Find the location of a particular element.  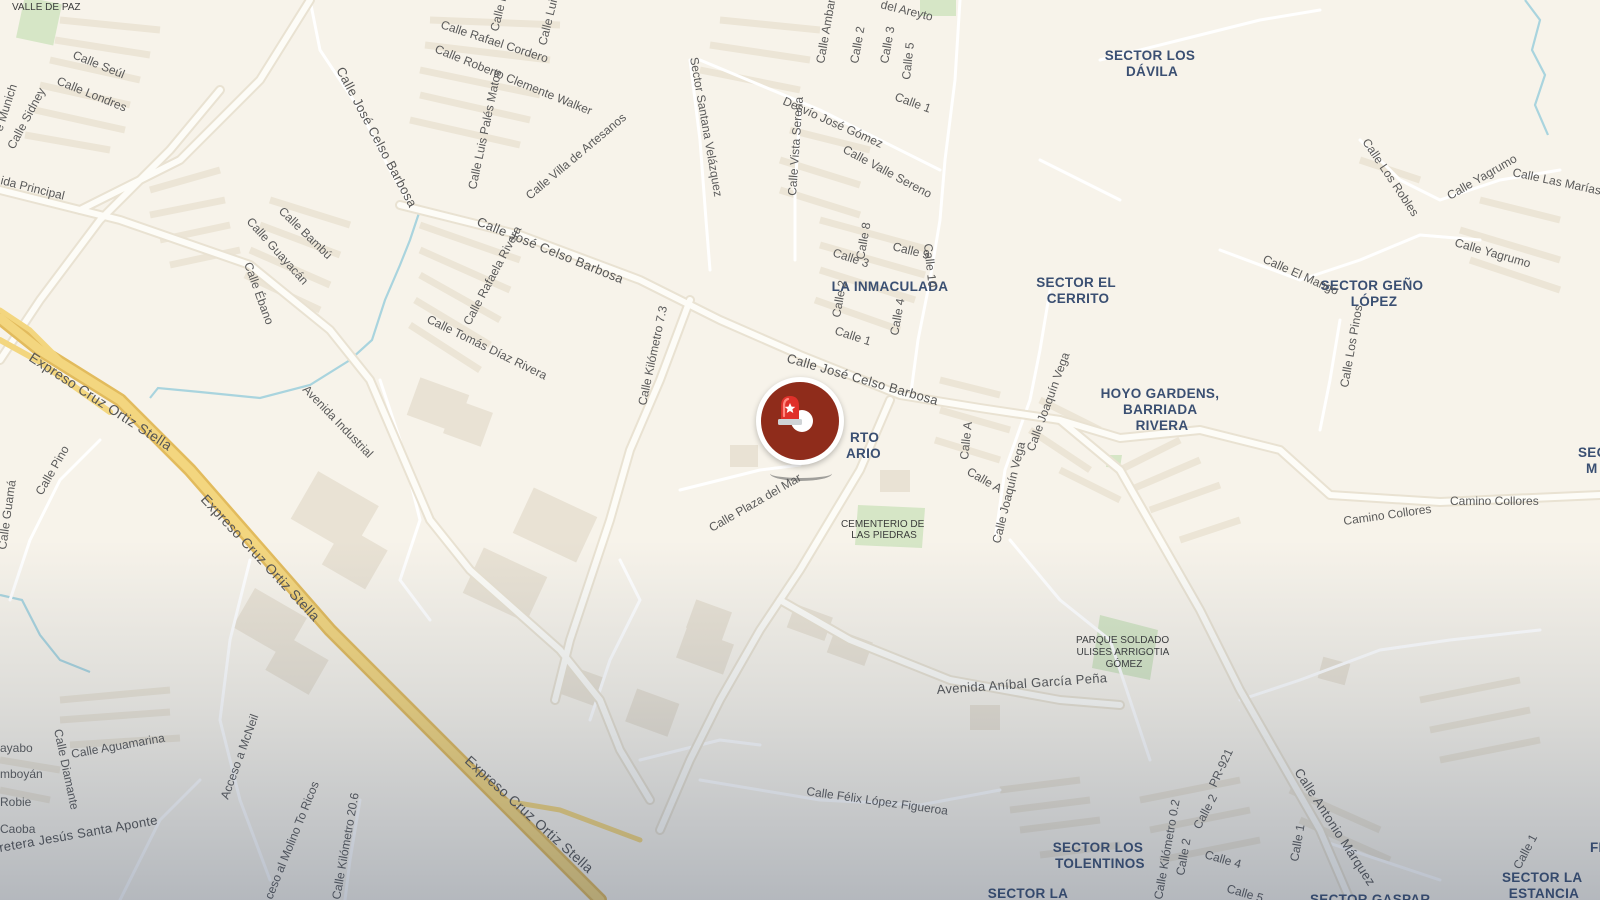

label-sector-los-tolentinos: SECTOR LOS TOLENTINOS is located at coordinates (1100, 855).